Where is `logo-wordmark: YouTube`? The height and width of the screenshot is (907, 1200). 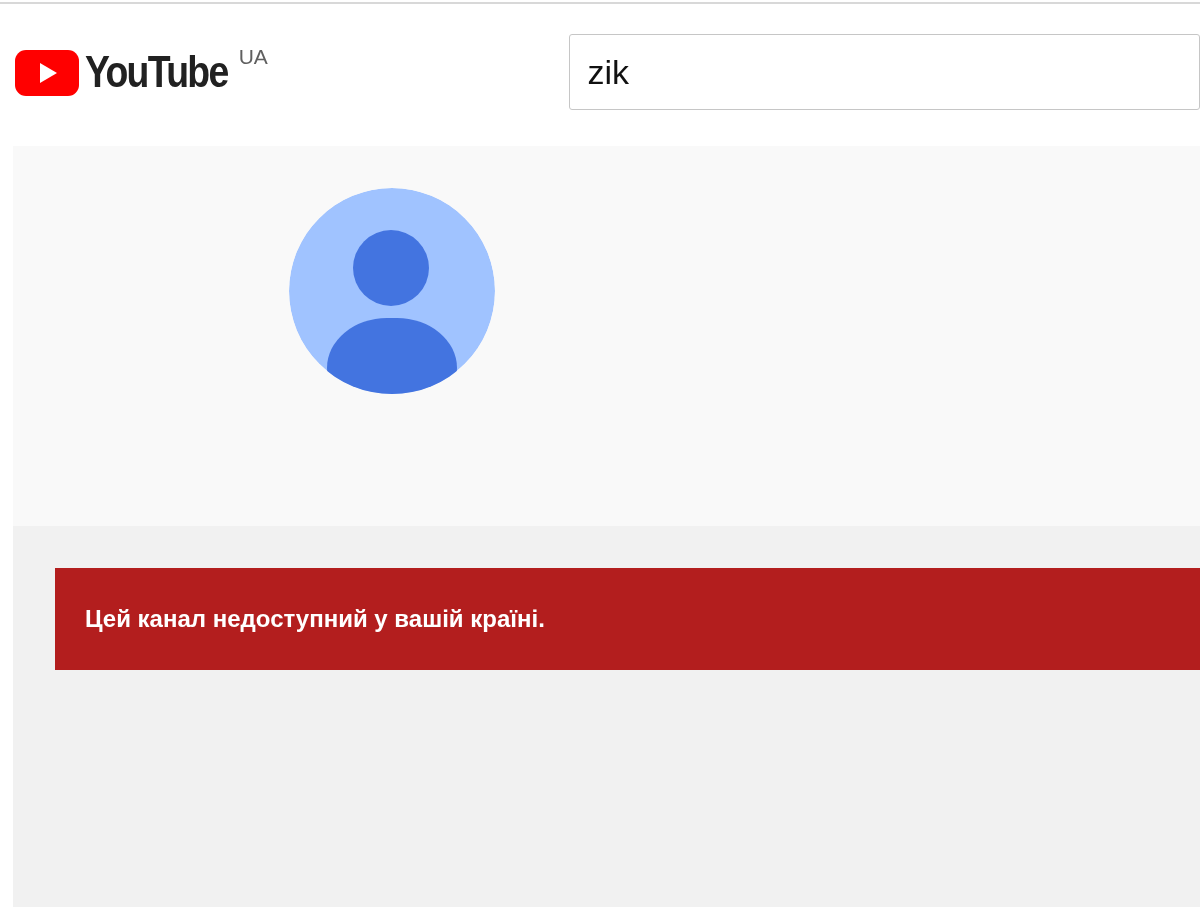
logo-wordmark: YouTube is located at coordinates (156, 72).